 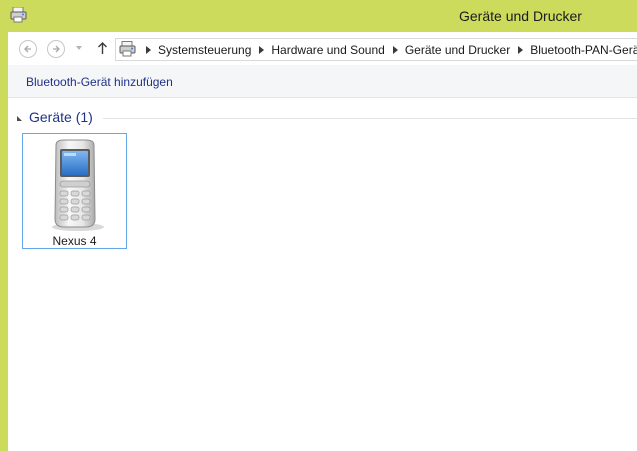 What do you see at coordinates (19, 118) in the screenshot?
I see `collapse-group-icon` at bounding box center [19, 118].